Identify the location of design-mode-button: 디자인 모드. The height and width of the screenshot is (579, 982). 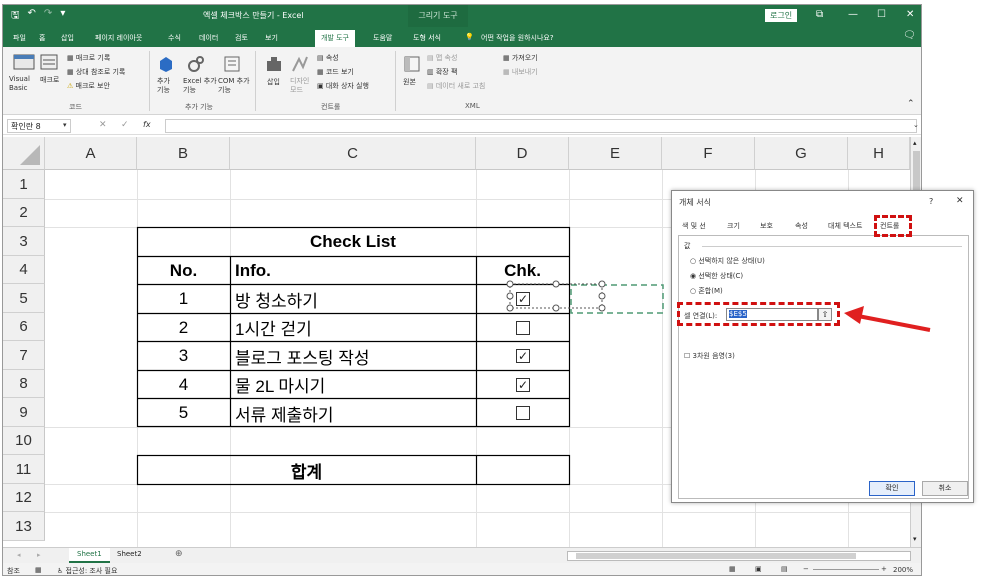
(301, 86).